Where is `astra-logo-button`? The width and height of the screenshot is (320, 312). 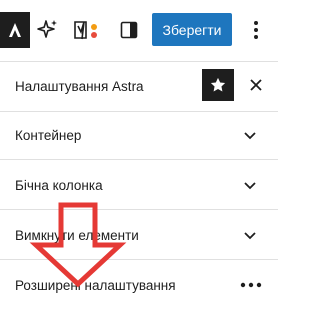 astra-logo-button is located at coordinates (15, 30).